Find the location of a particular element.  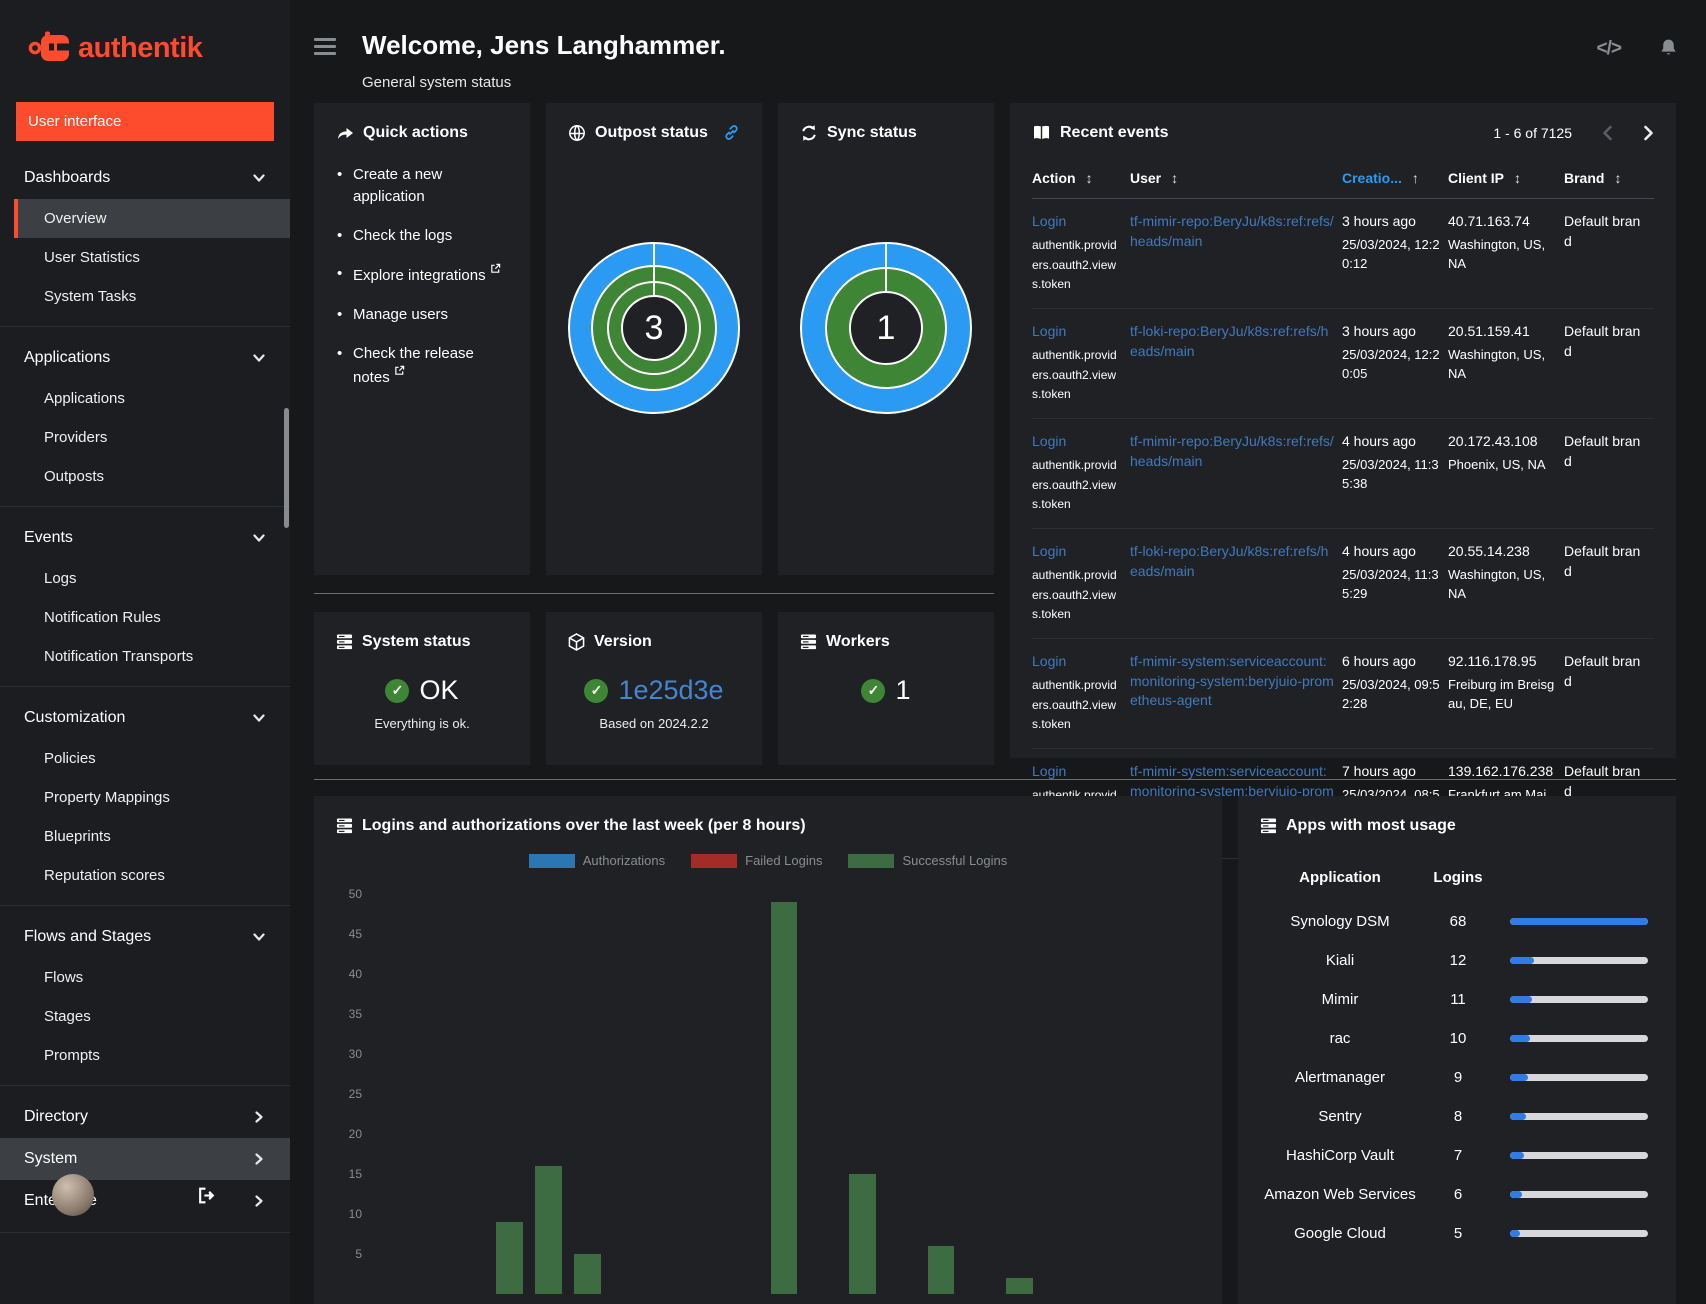

events-column-user: User ↕ is located at coordinates (1236, 180).